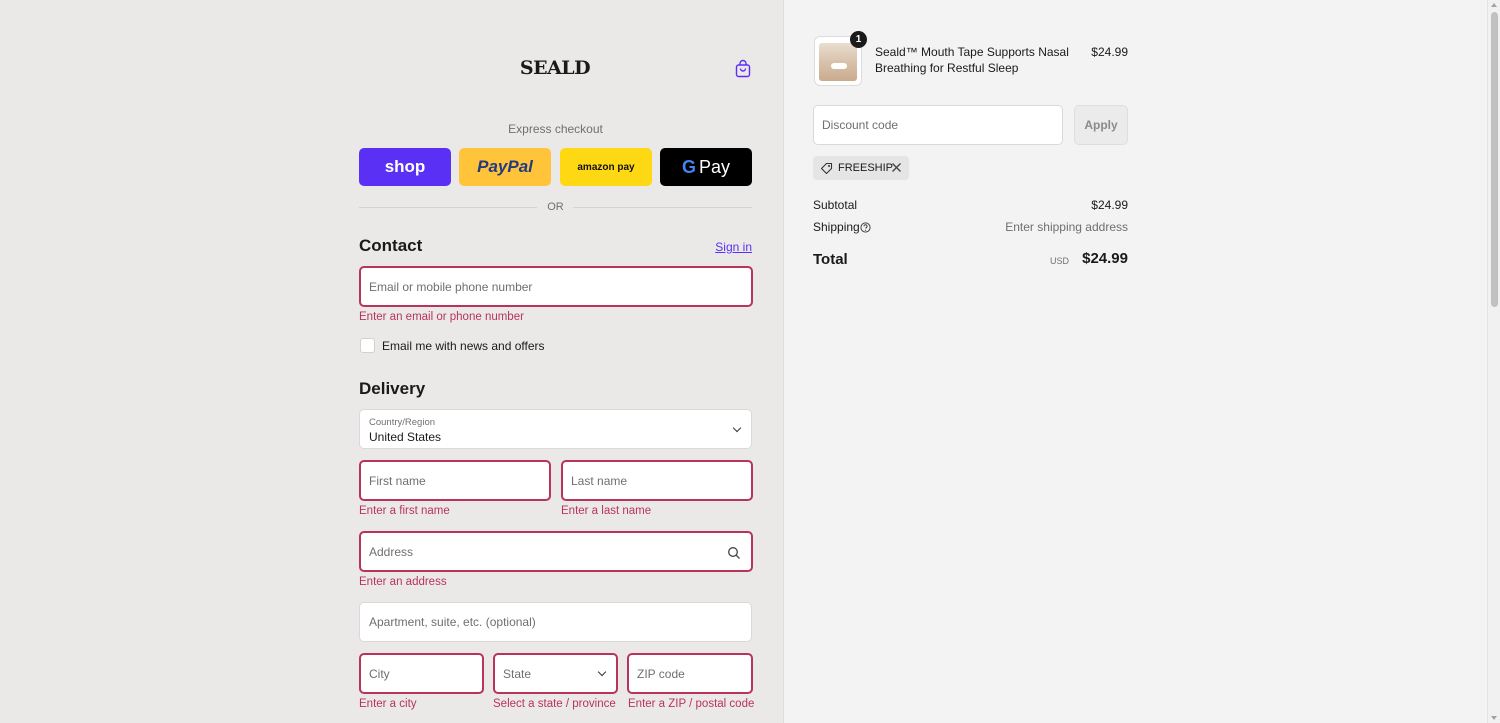 This screenshot has height=723, width=1500. I want to click on city-placeholder: City, so click(379, 673).